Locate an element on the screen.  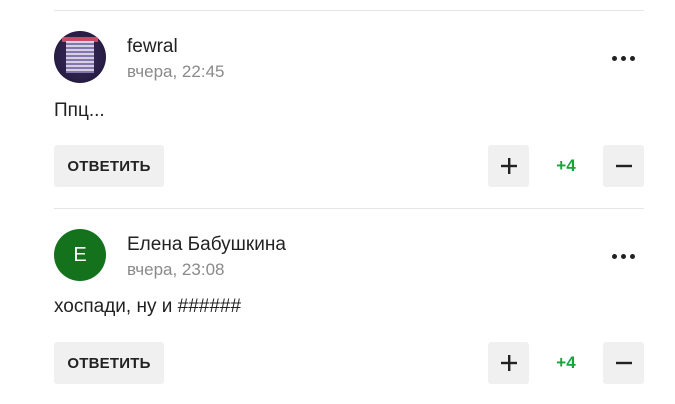
avatar is located at coordinates (80, 57).